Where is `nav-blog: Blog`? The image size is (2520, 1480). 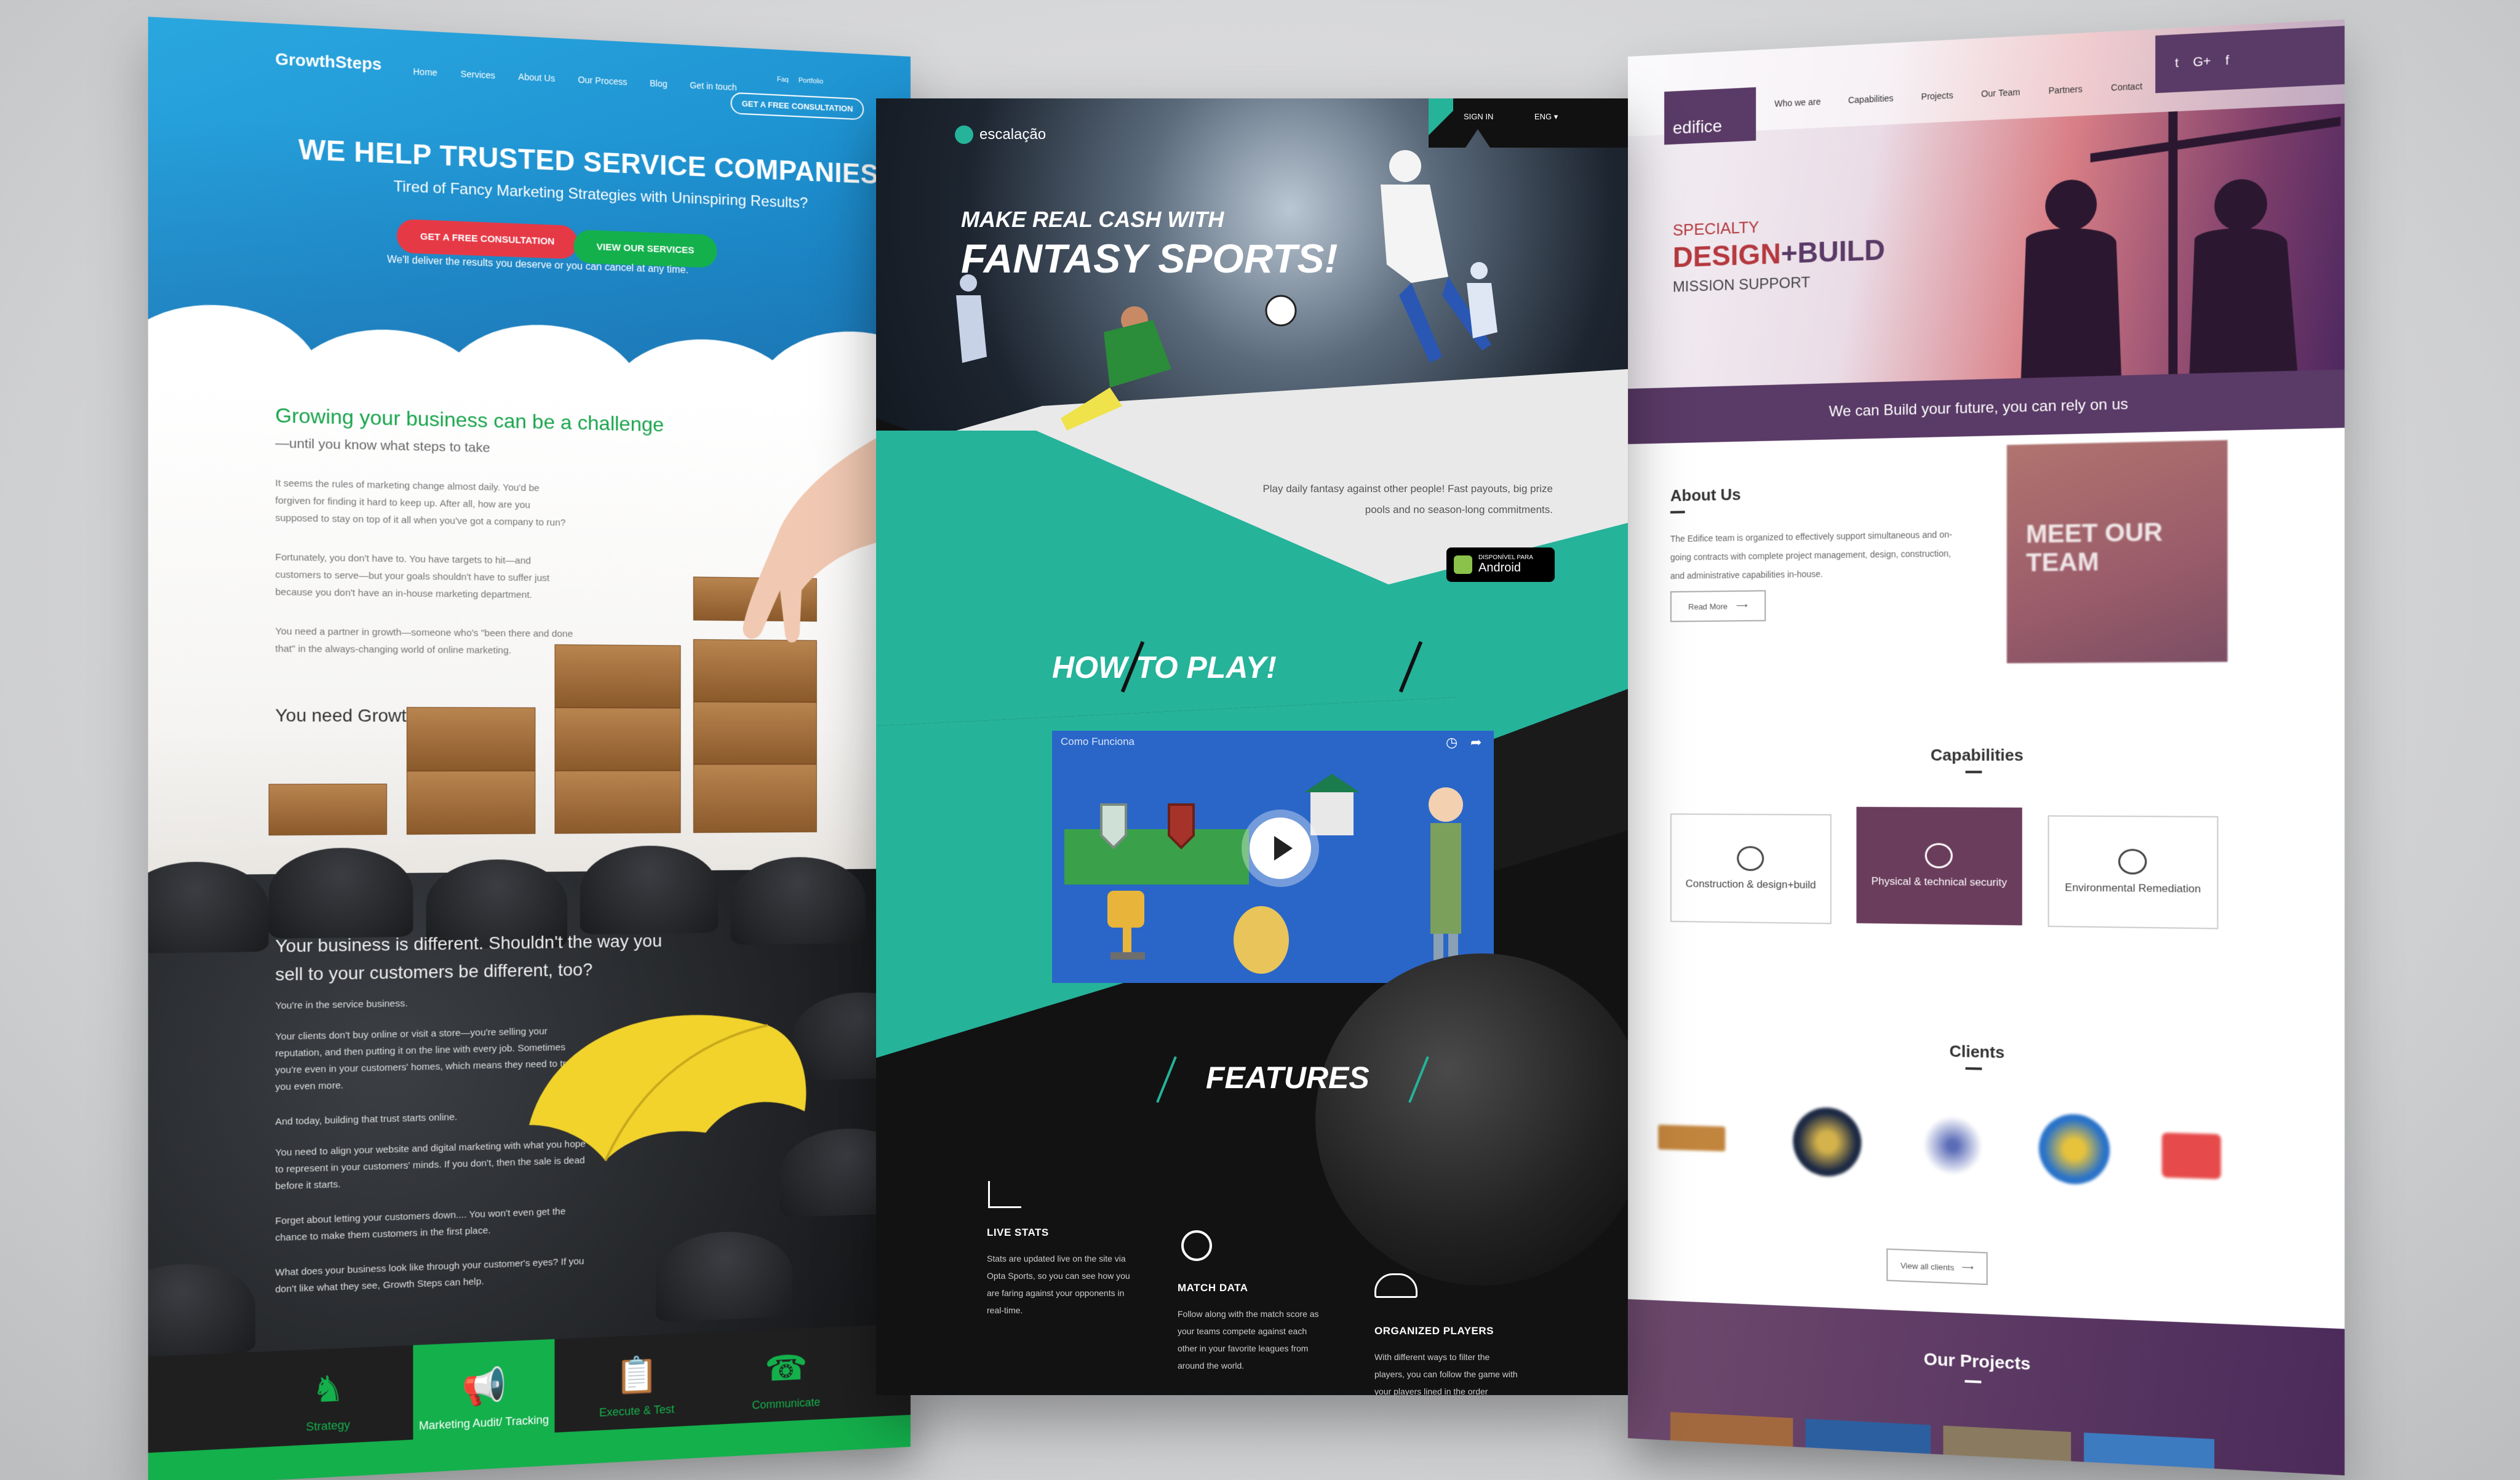
nav-blog: Blog is located at coordinates (659, 83).